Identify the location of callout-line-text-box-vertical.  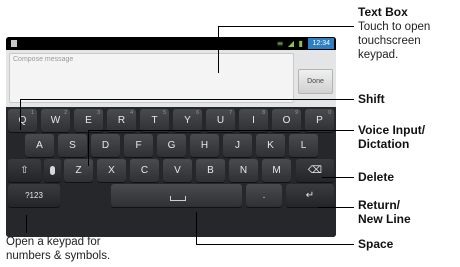
(219, 49).